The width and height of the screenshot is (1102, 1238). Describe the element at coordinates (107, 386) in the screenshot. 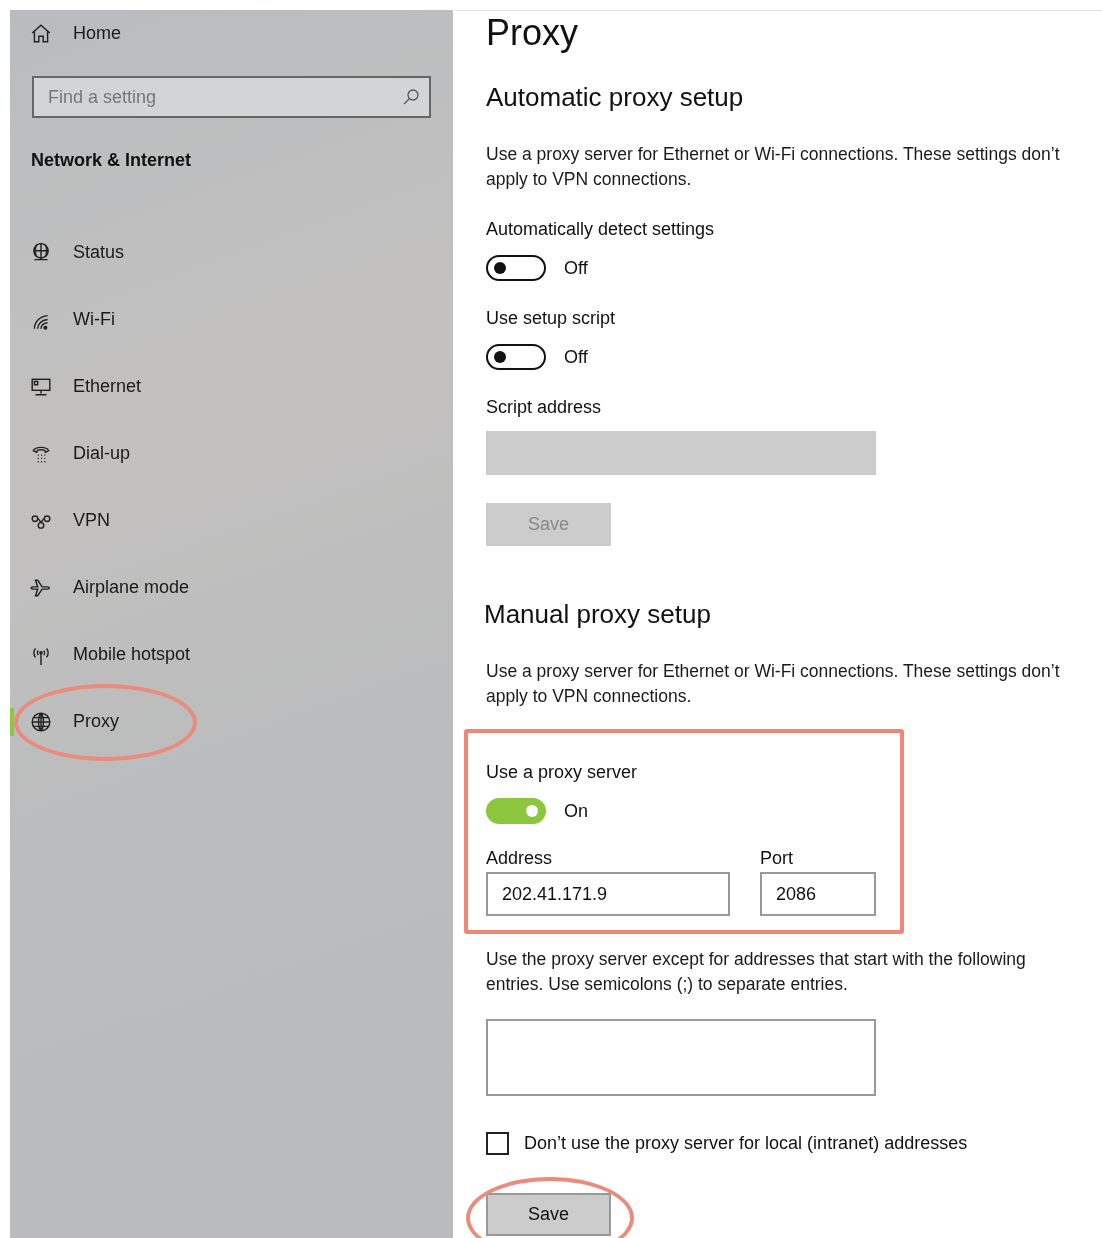

I see `item-label: Ethernet` at that location.